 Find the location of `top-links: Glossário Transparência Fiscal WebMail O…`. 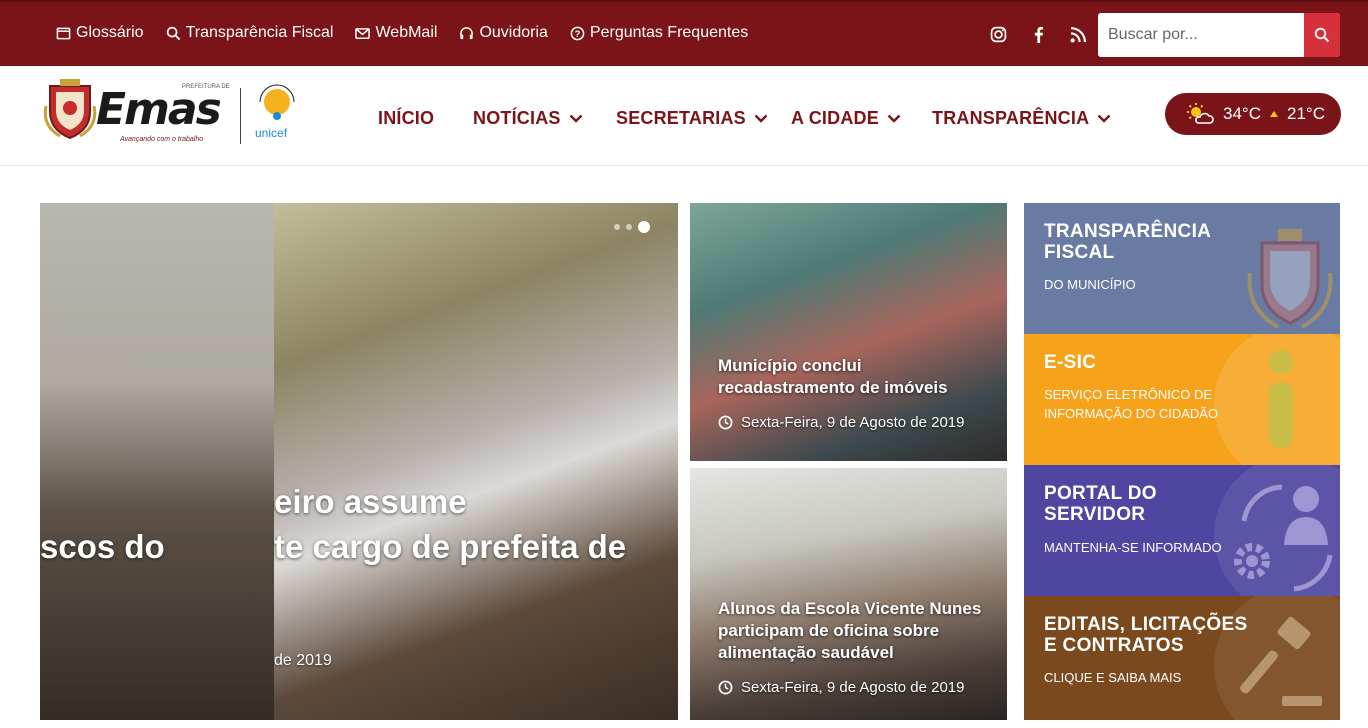

top-links: Glossário Transparência Fiscal WebMail O… is located at coordinates (402, 33).